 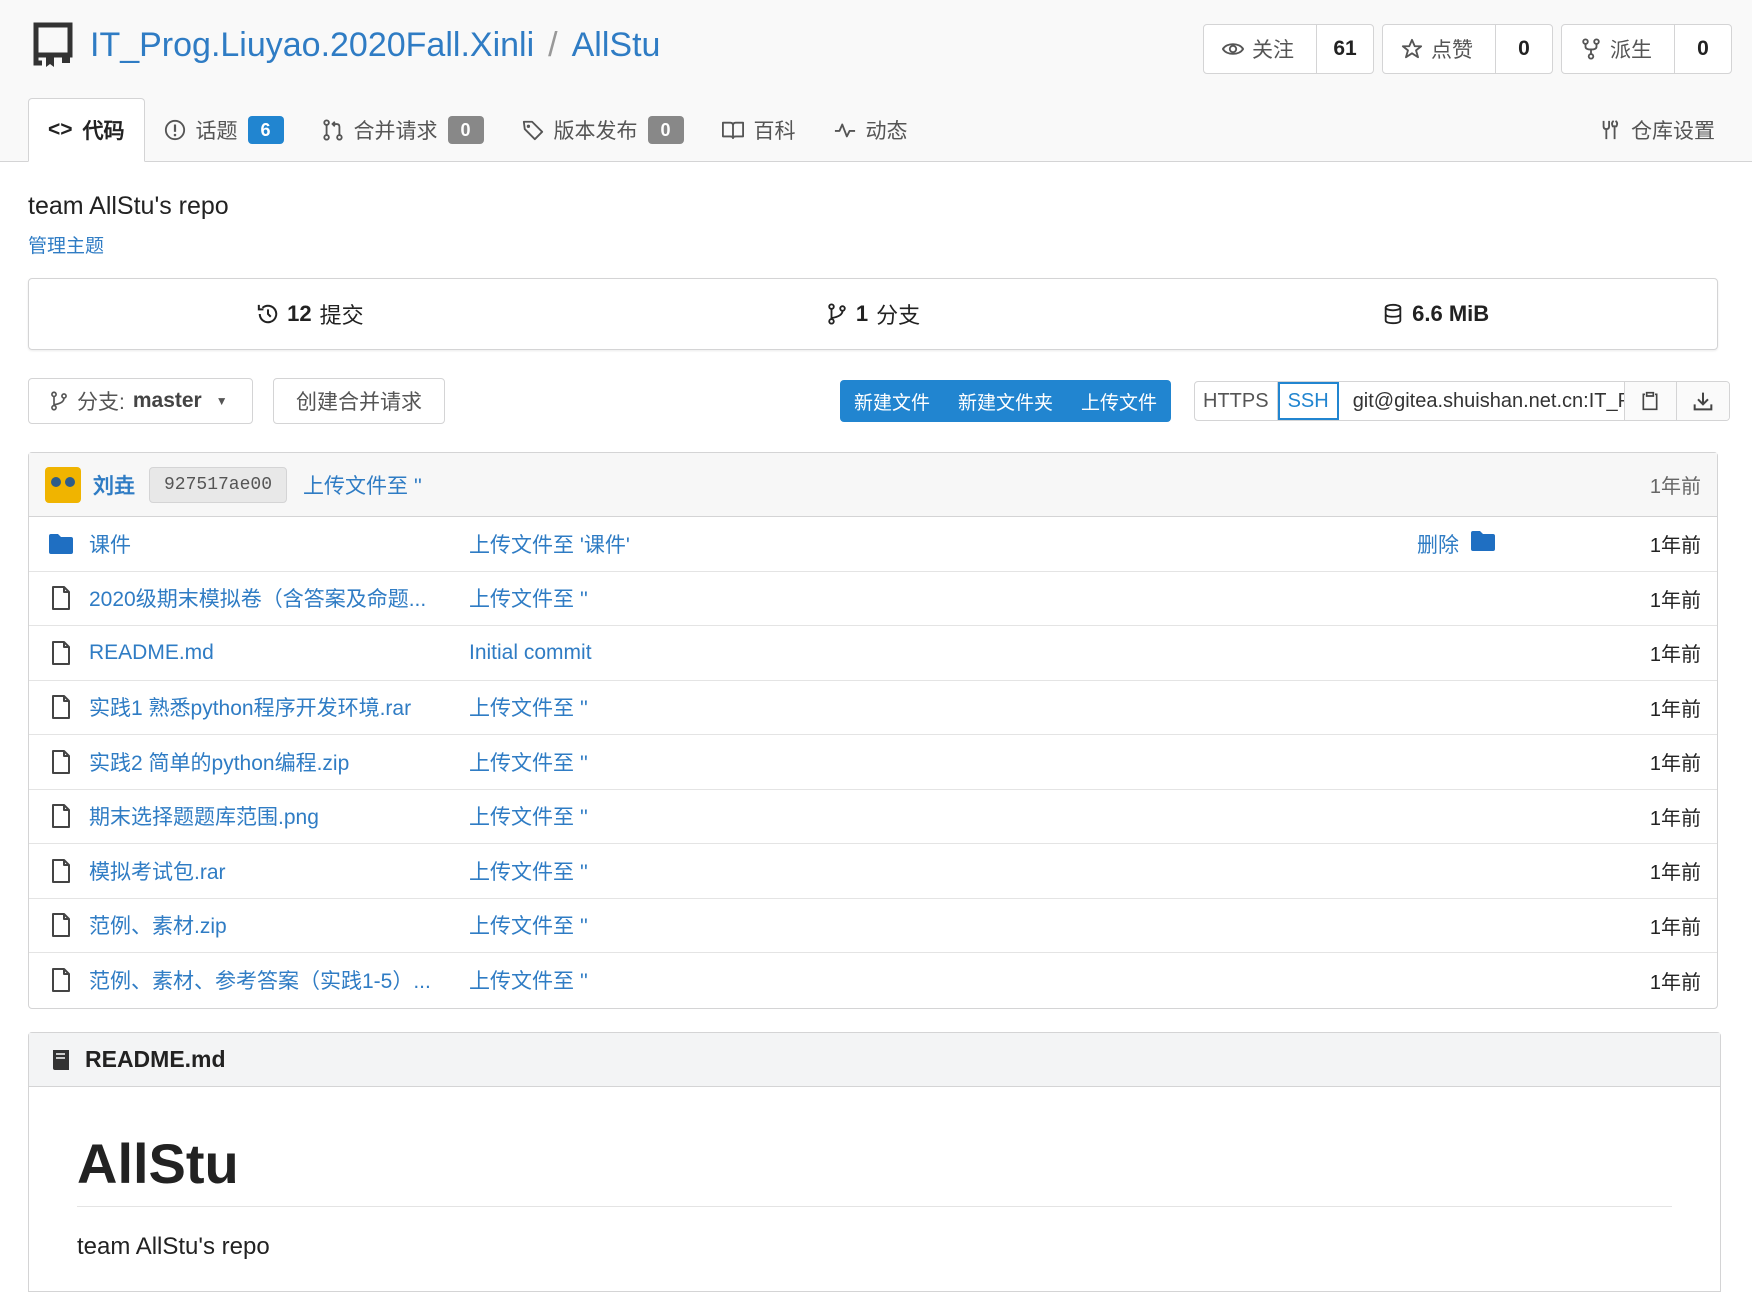 What do you see at coordinates (1439, 49) in the screenshot?
I see `star-label-wrap: 点赞` at bounding box center [1439, 49].